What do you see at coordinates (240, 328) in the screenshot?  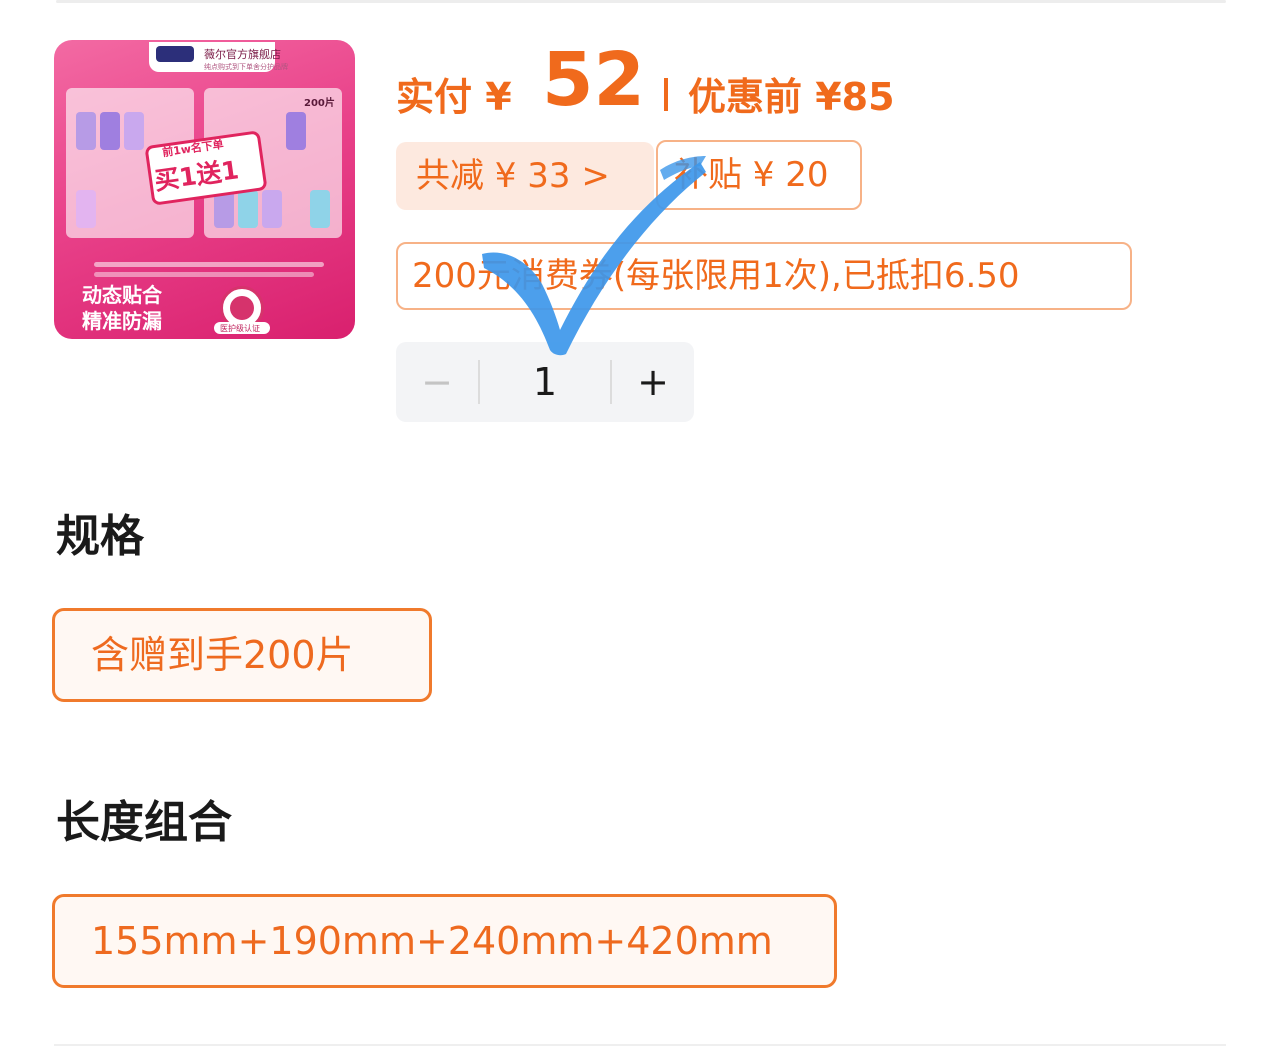 I see `certification-text: 医护级认证` at bounding box center [240, 328].